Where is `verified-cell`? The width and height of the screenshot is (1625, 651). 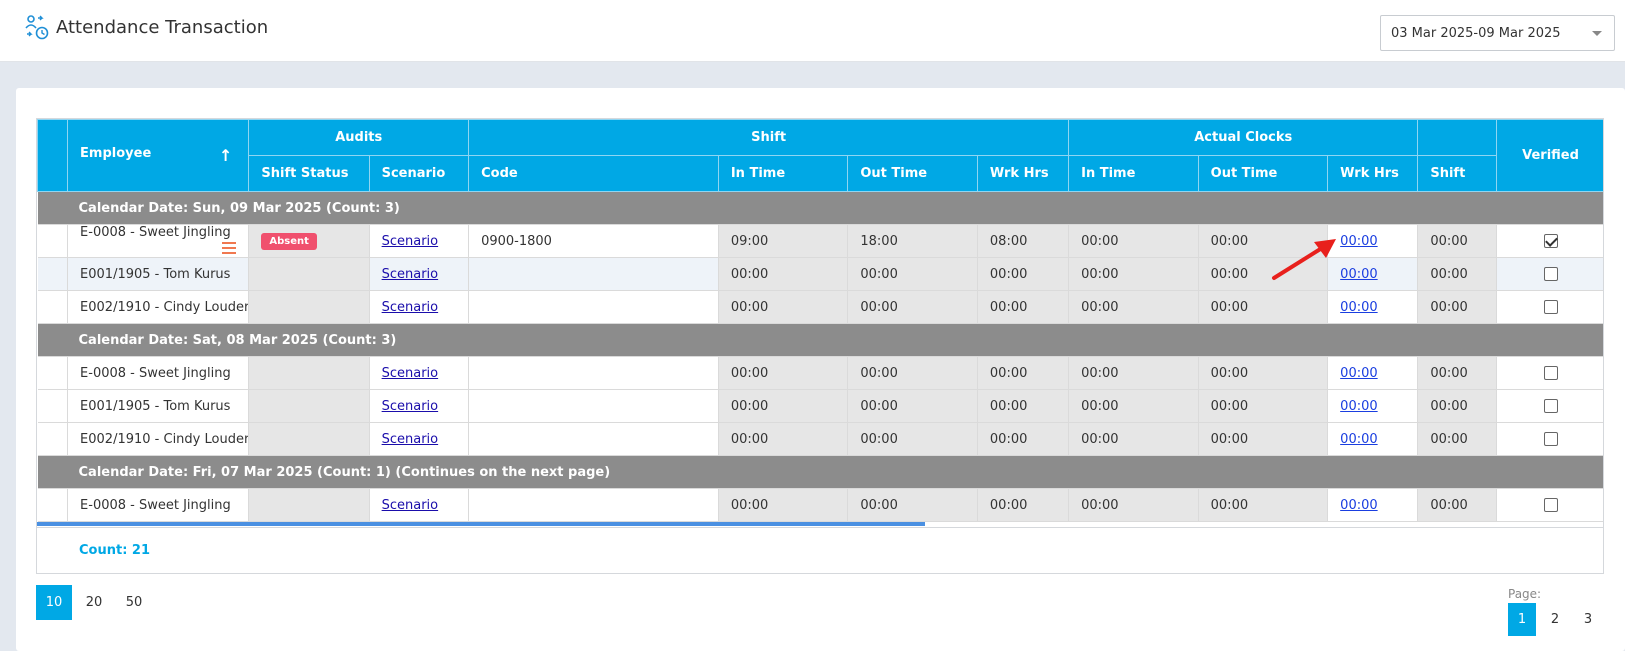
verified-cell is located at coordinates (1549, 373).